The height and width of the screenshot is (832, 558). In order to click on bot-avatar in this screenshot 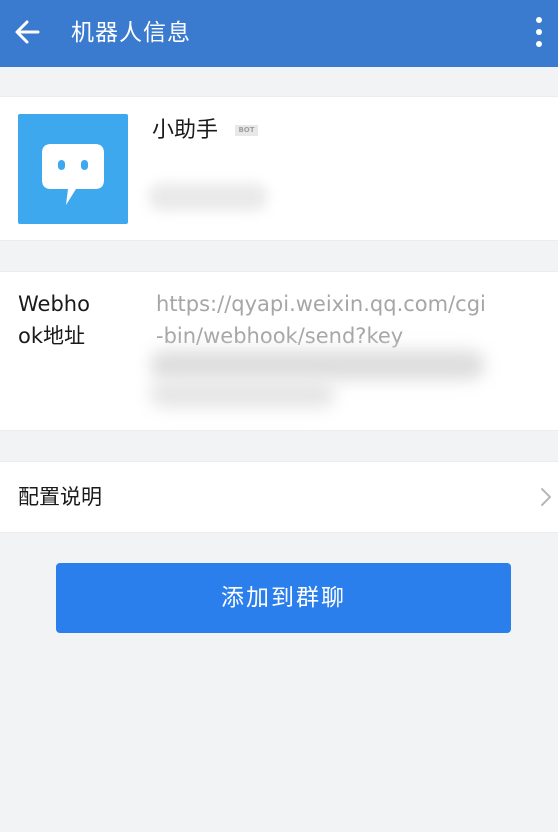, I will do `click(73, 169)`.